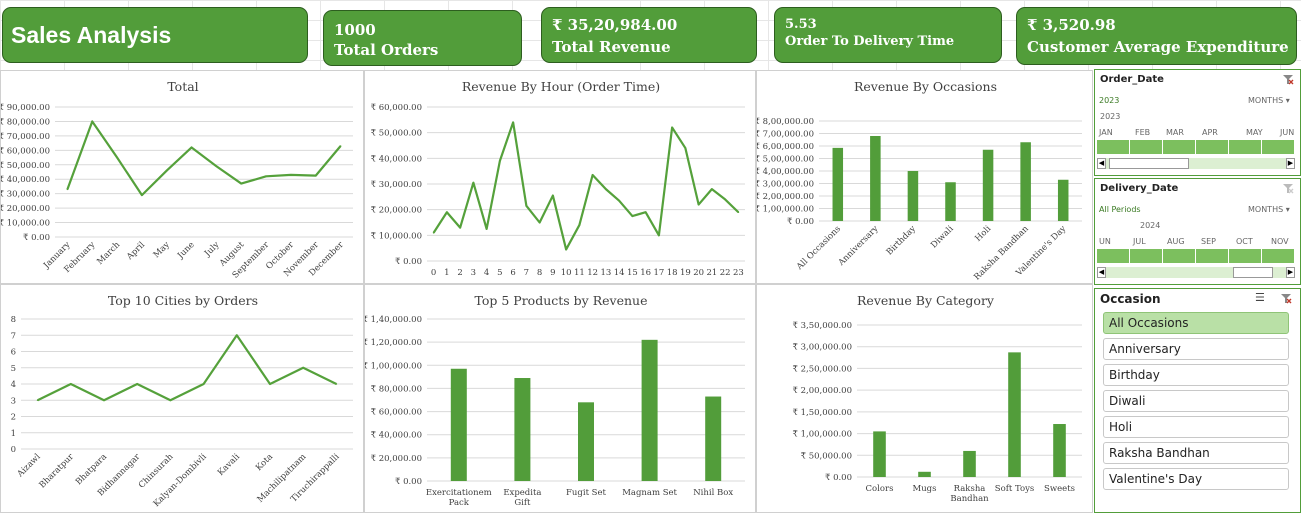 This screenshot has height=514, width=1301. I want to click on x-tick-label: Soft Toys, so click(1015, 489).